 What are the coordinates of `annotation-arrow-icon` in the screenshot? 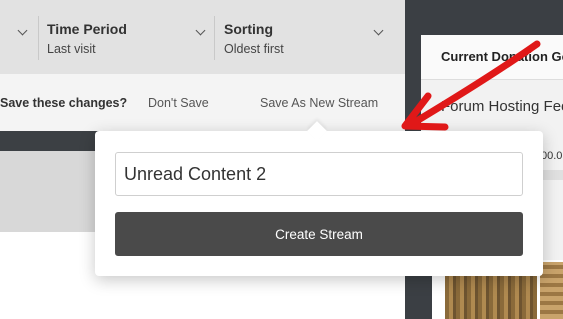 It's located at (471, 85).